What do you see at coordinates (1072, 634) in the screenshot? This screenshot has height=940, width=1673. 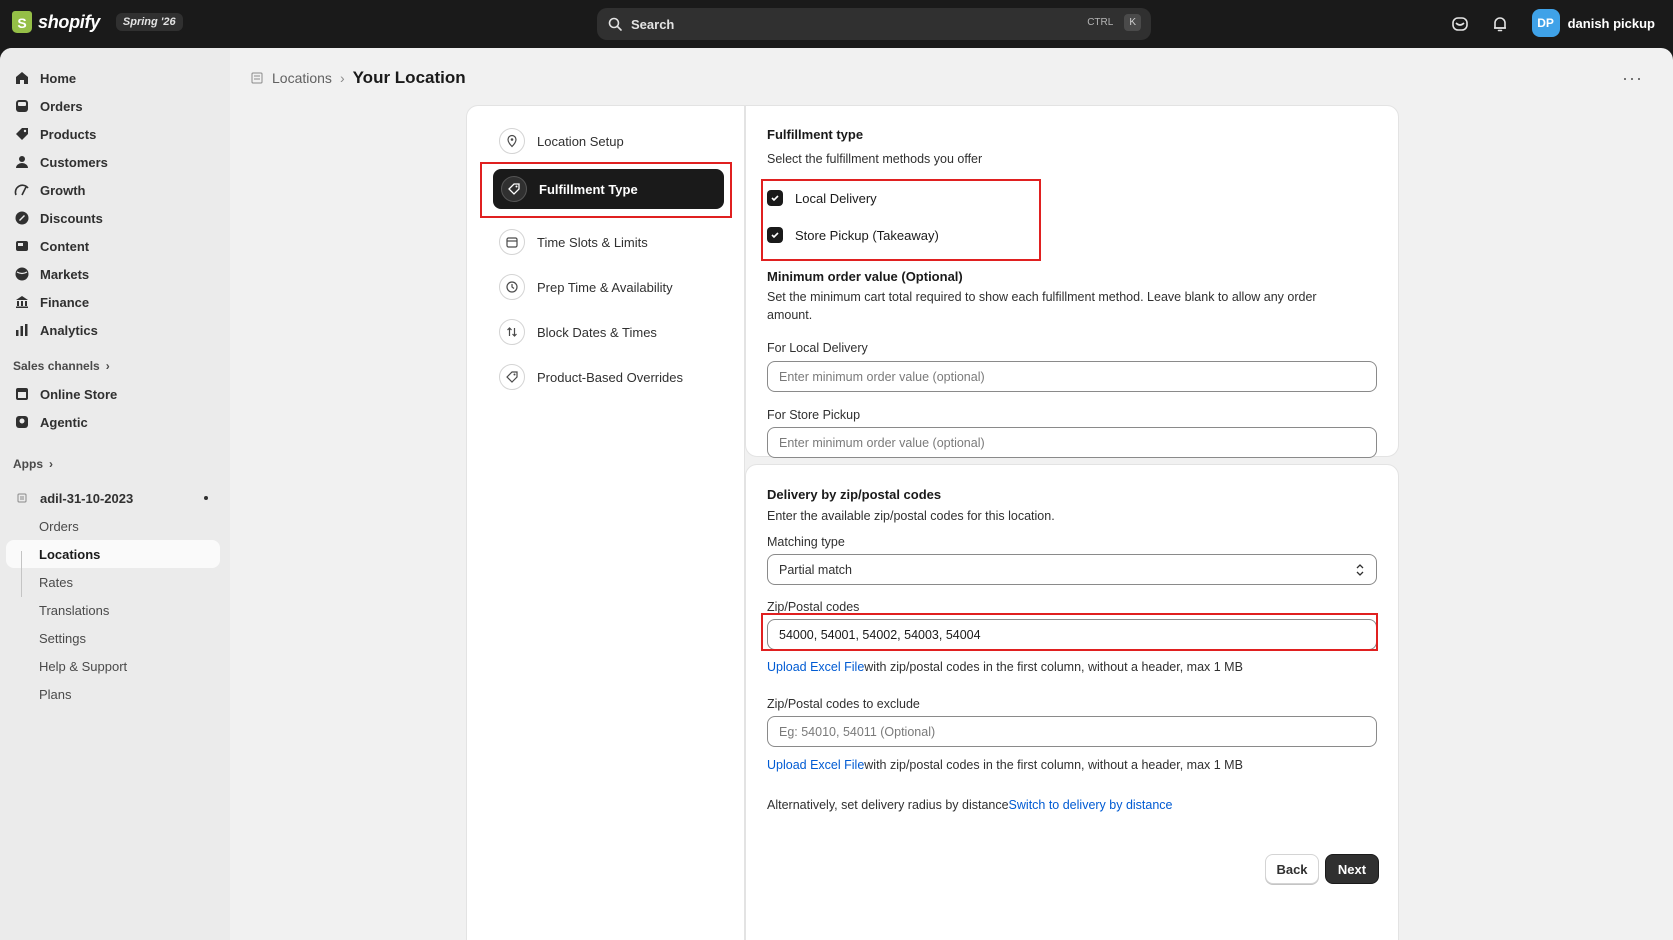 I see `zip-codes-input` at bounding box center [1072, 634].